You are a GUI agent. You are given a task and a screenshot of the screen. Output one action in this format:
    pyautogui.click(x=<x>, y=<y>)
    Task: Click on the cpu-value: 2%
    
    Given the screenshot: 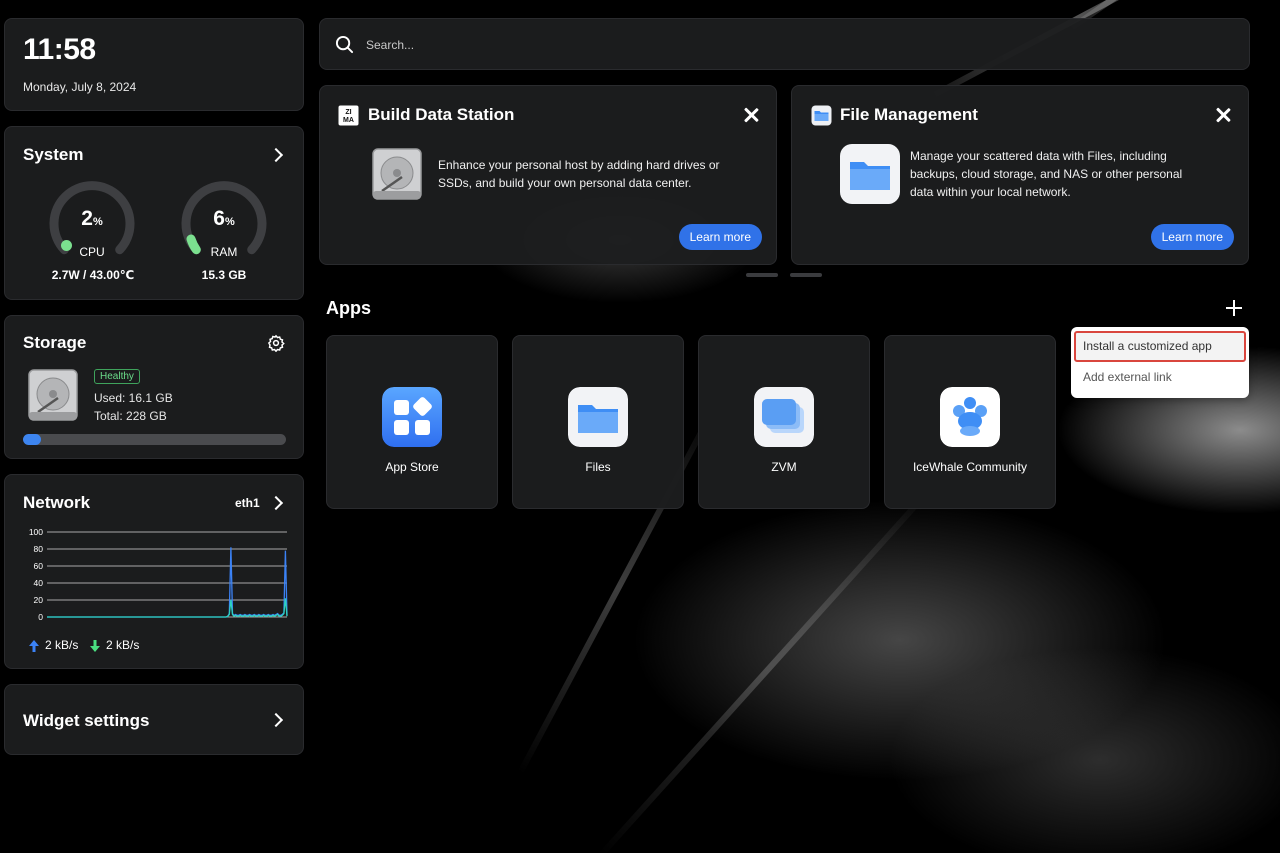 What is the action you would take?
    pyautogui.click(x=92, y=218)
    